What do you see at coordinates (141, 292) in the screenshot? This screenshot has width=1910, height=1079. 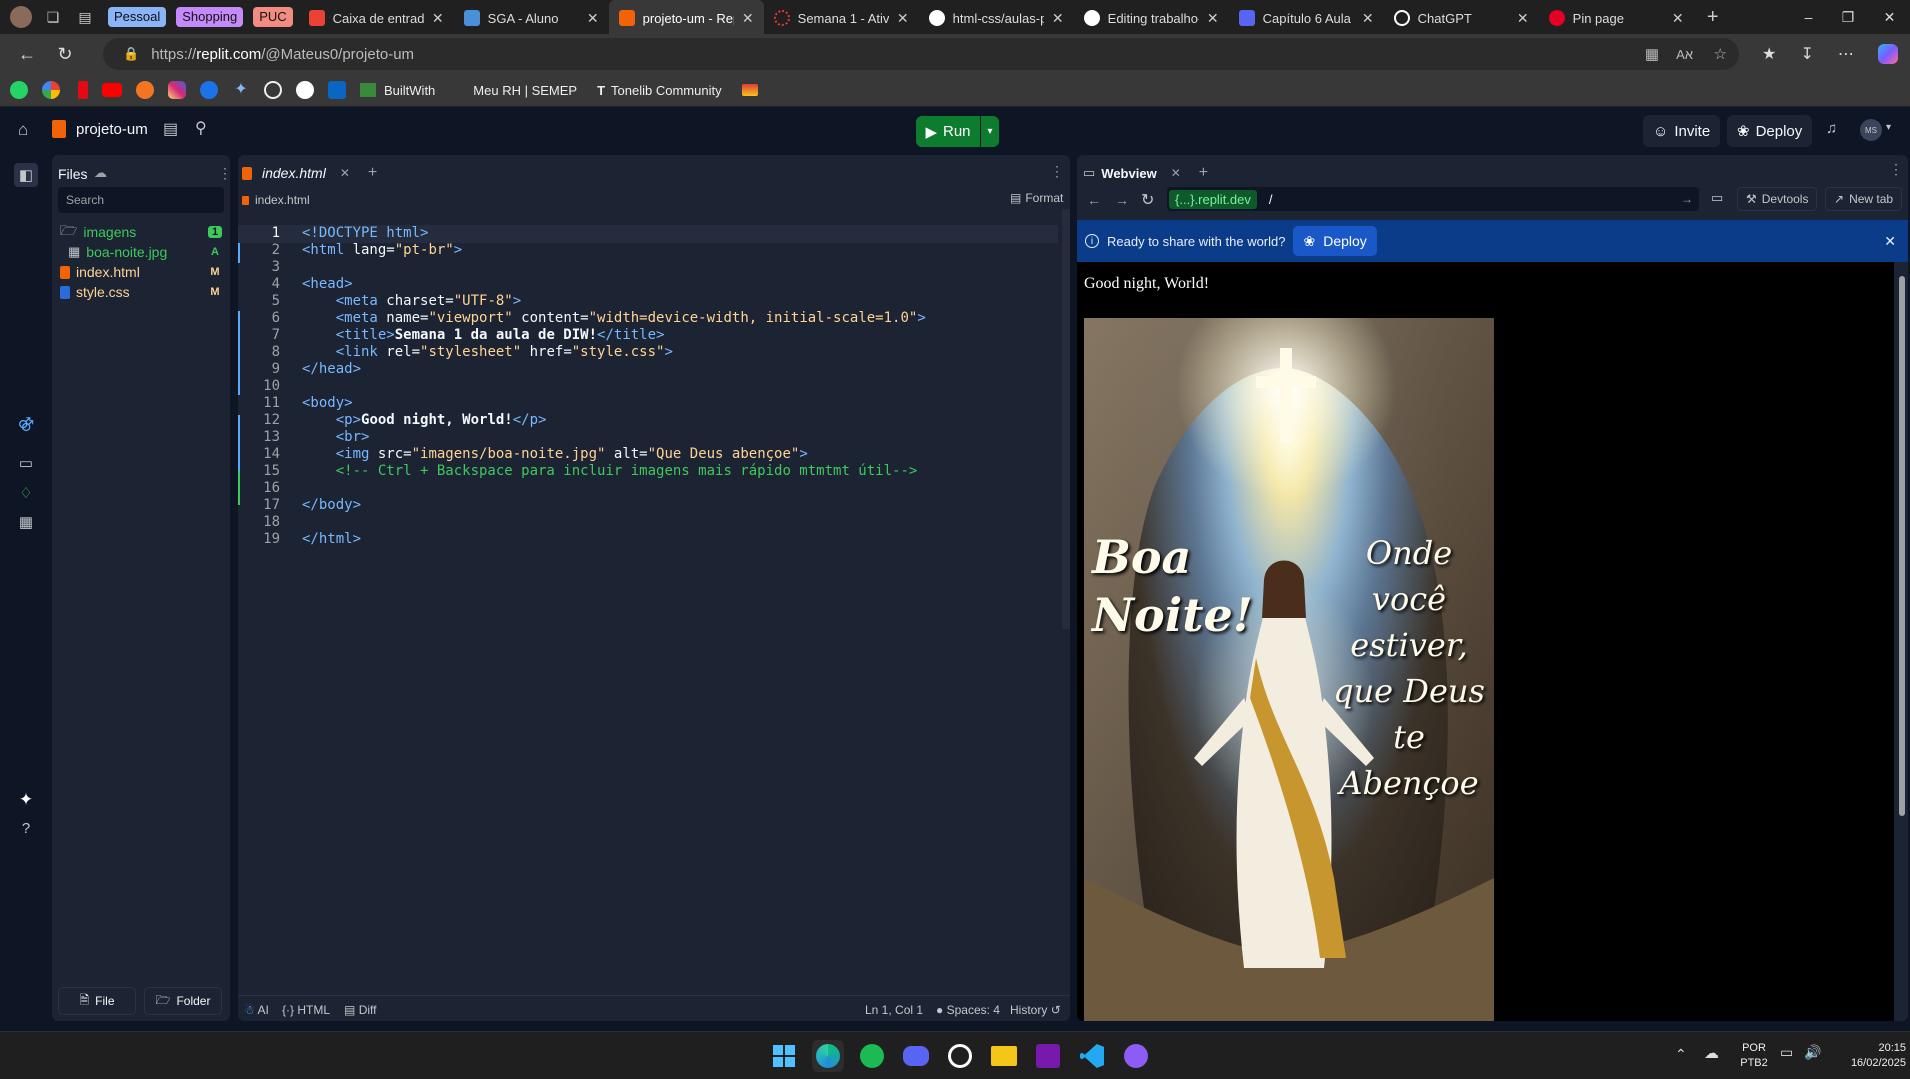 I see `file-style-css: style.css M` at bounding box center [141, 292].